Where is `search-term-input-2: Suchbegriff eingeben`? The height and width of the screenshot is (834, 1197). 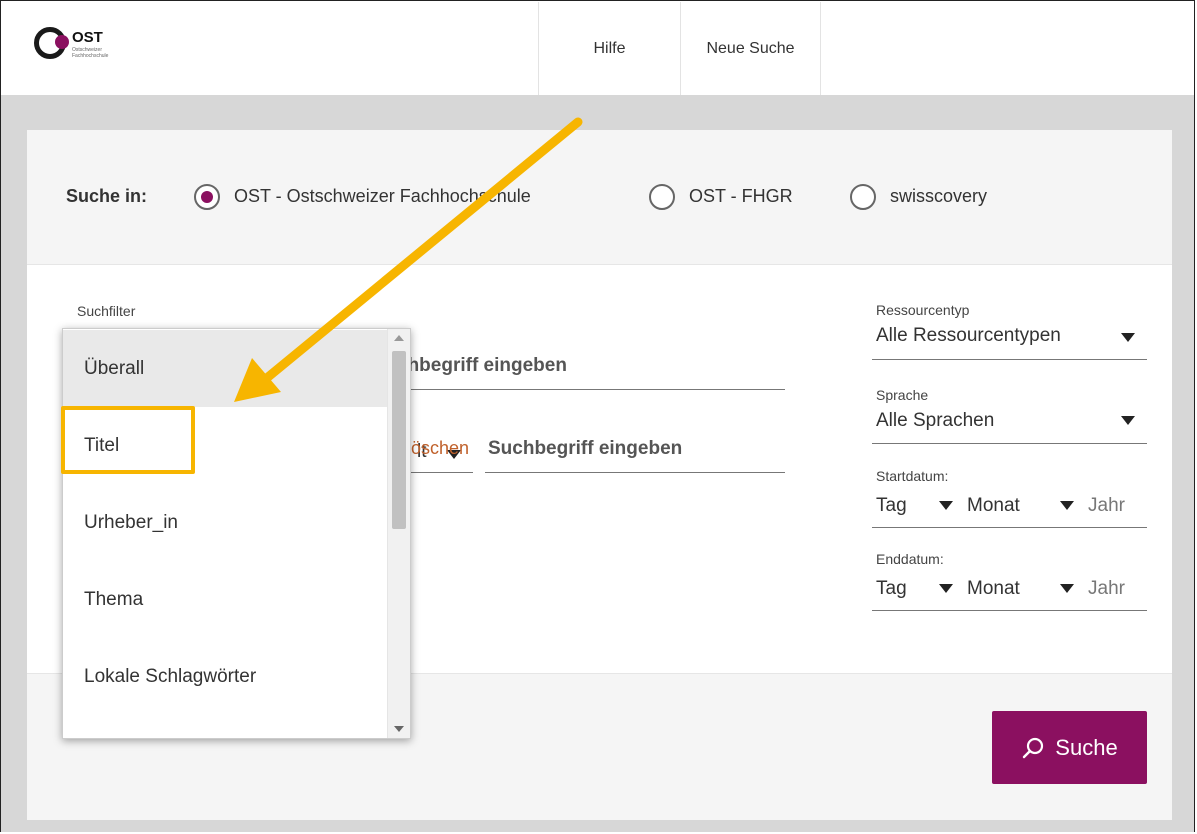 search-term-input-2: Suchbegriff eingeben is located at coordinates (635, 454).